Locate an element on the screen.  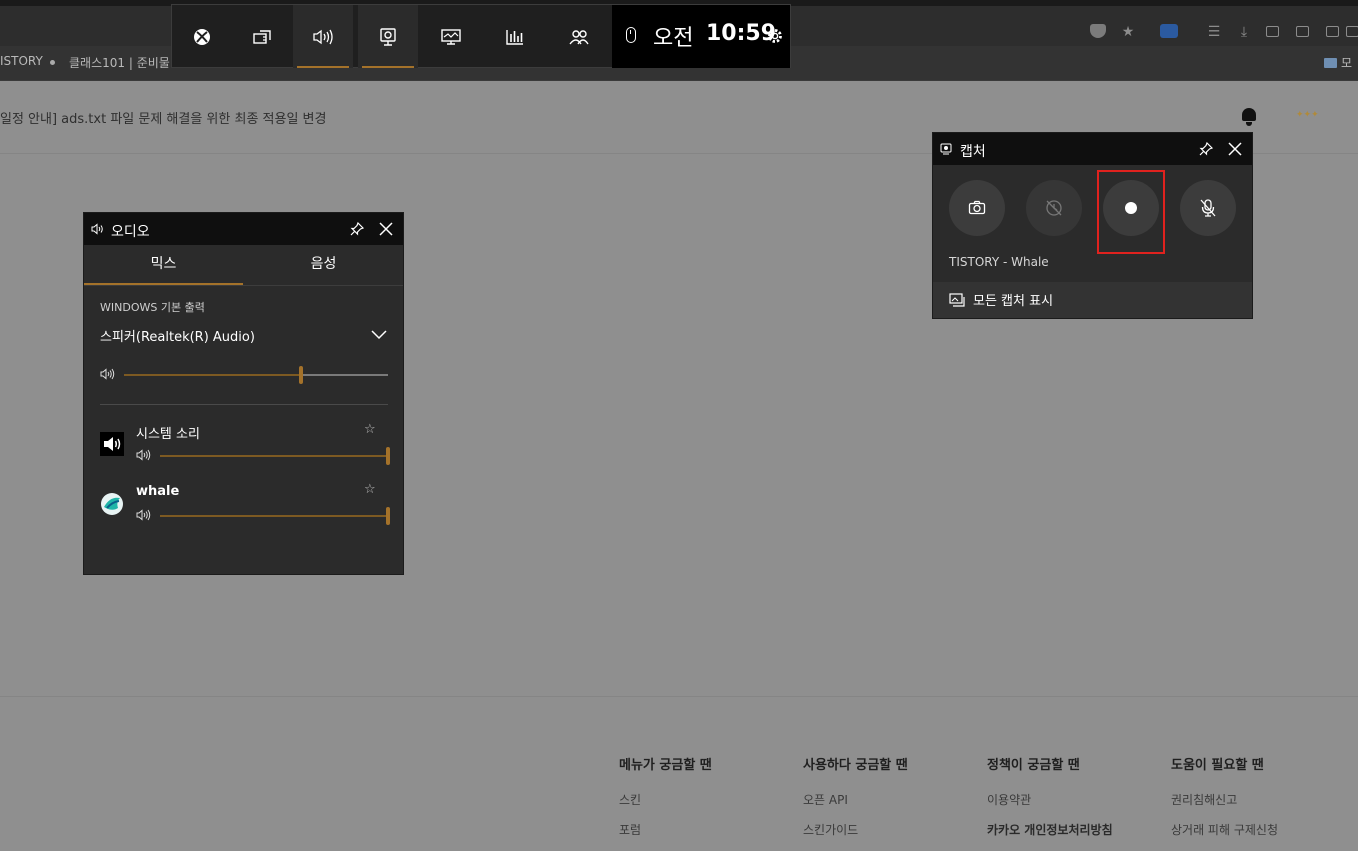
gallery-icon is located at coordinates (957, 300).